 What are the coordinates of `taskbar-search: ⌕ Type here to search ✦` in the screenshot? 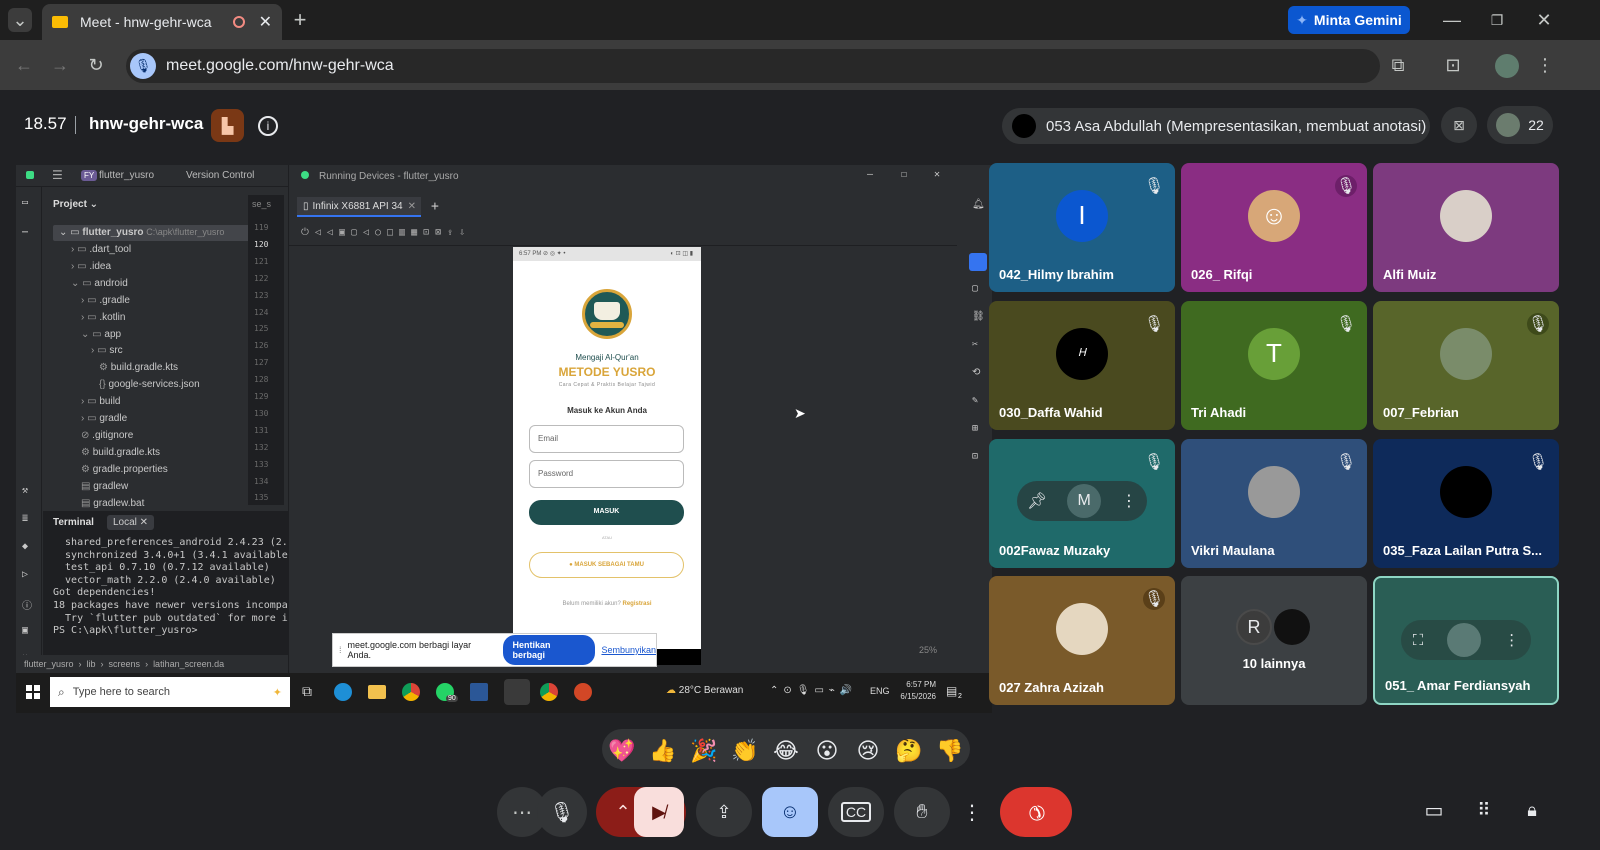 It's located at (170, 692).